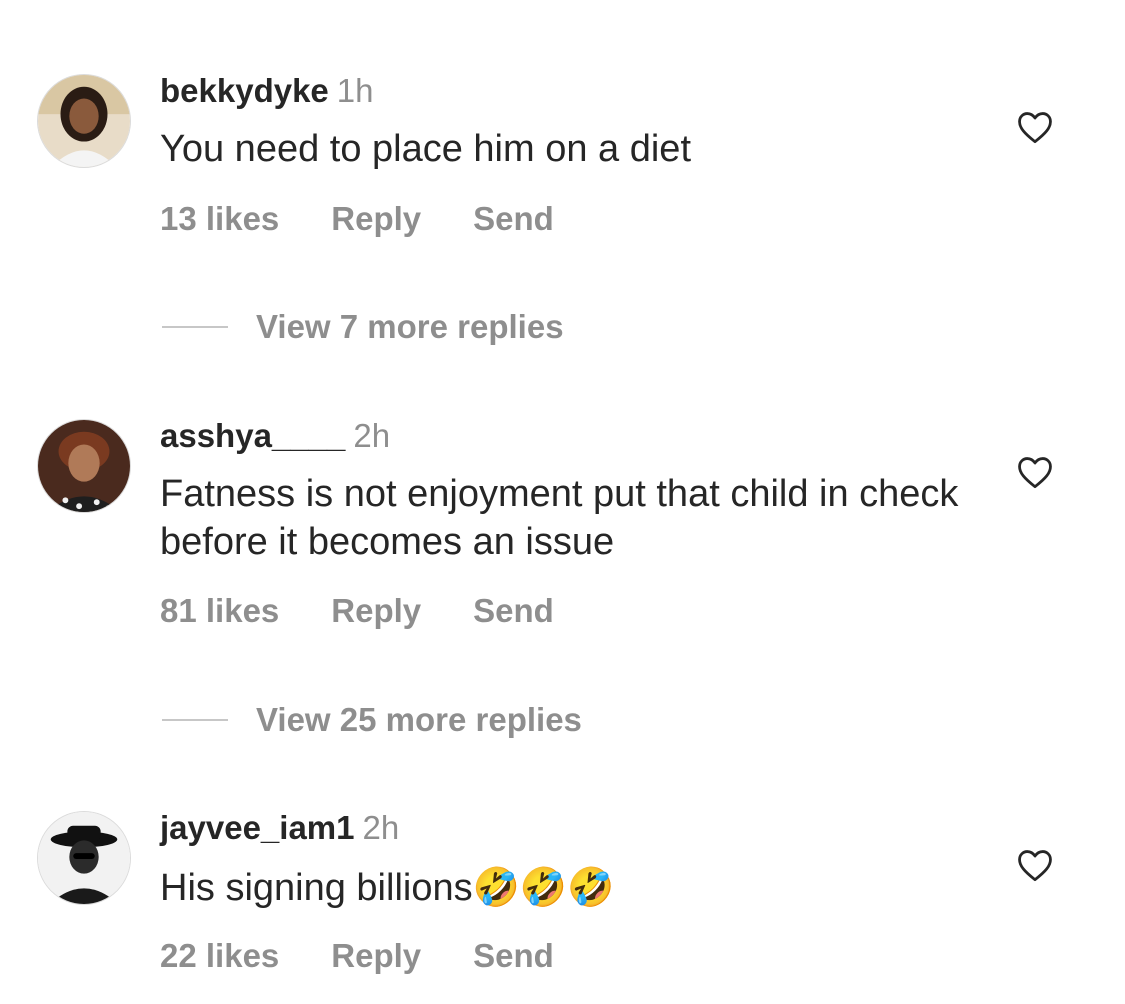 The width and height of the screenshot is (1125, 1004). I want to click on likes-count: 22 likes, so click(219, 956).